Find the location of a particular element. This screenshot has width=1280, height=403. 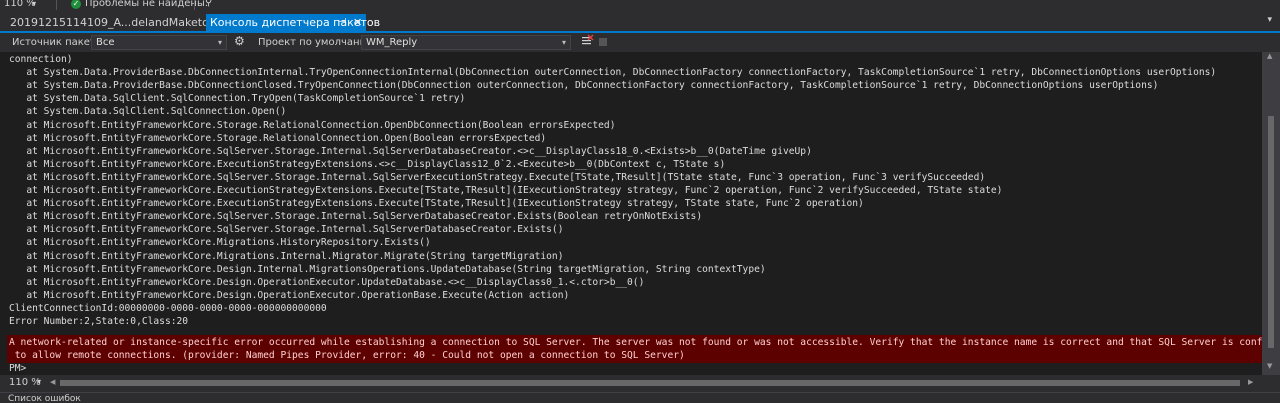

issues-status: Проблемы не найдены. is located at coordinates (146, 4).